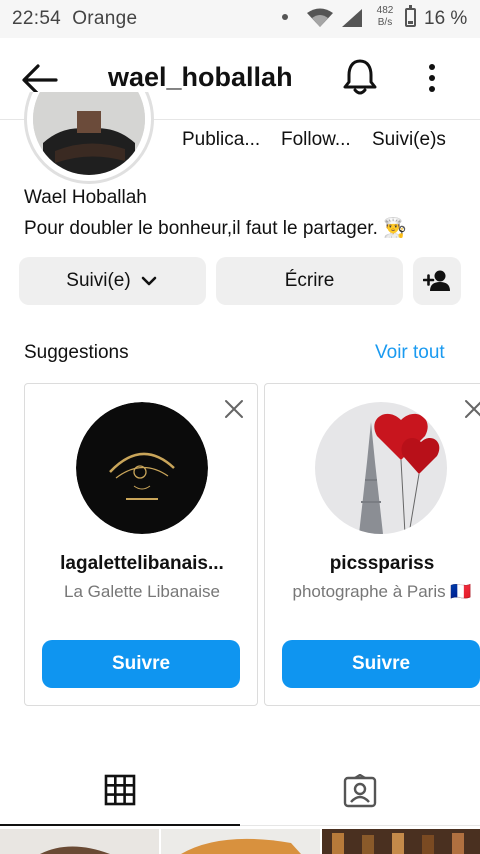  I want to click on notifications-button, so click(361, 78).